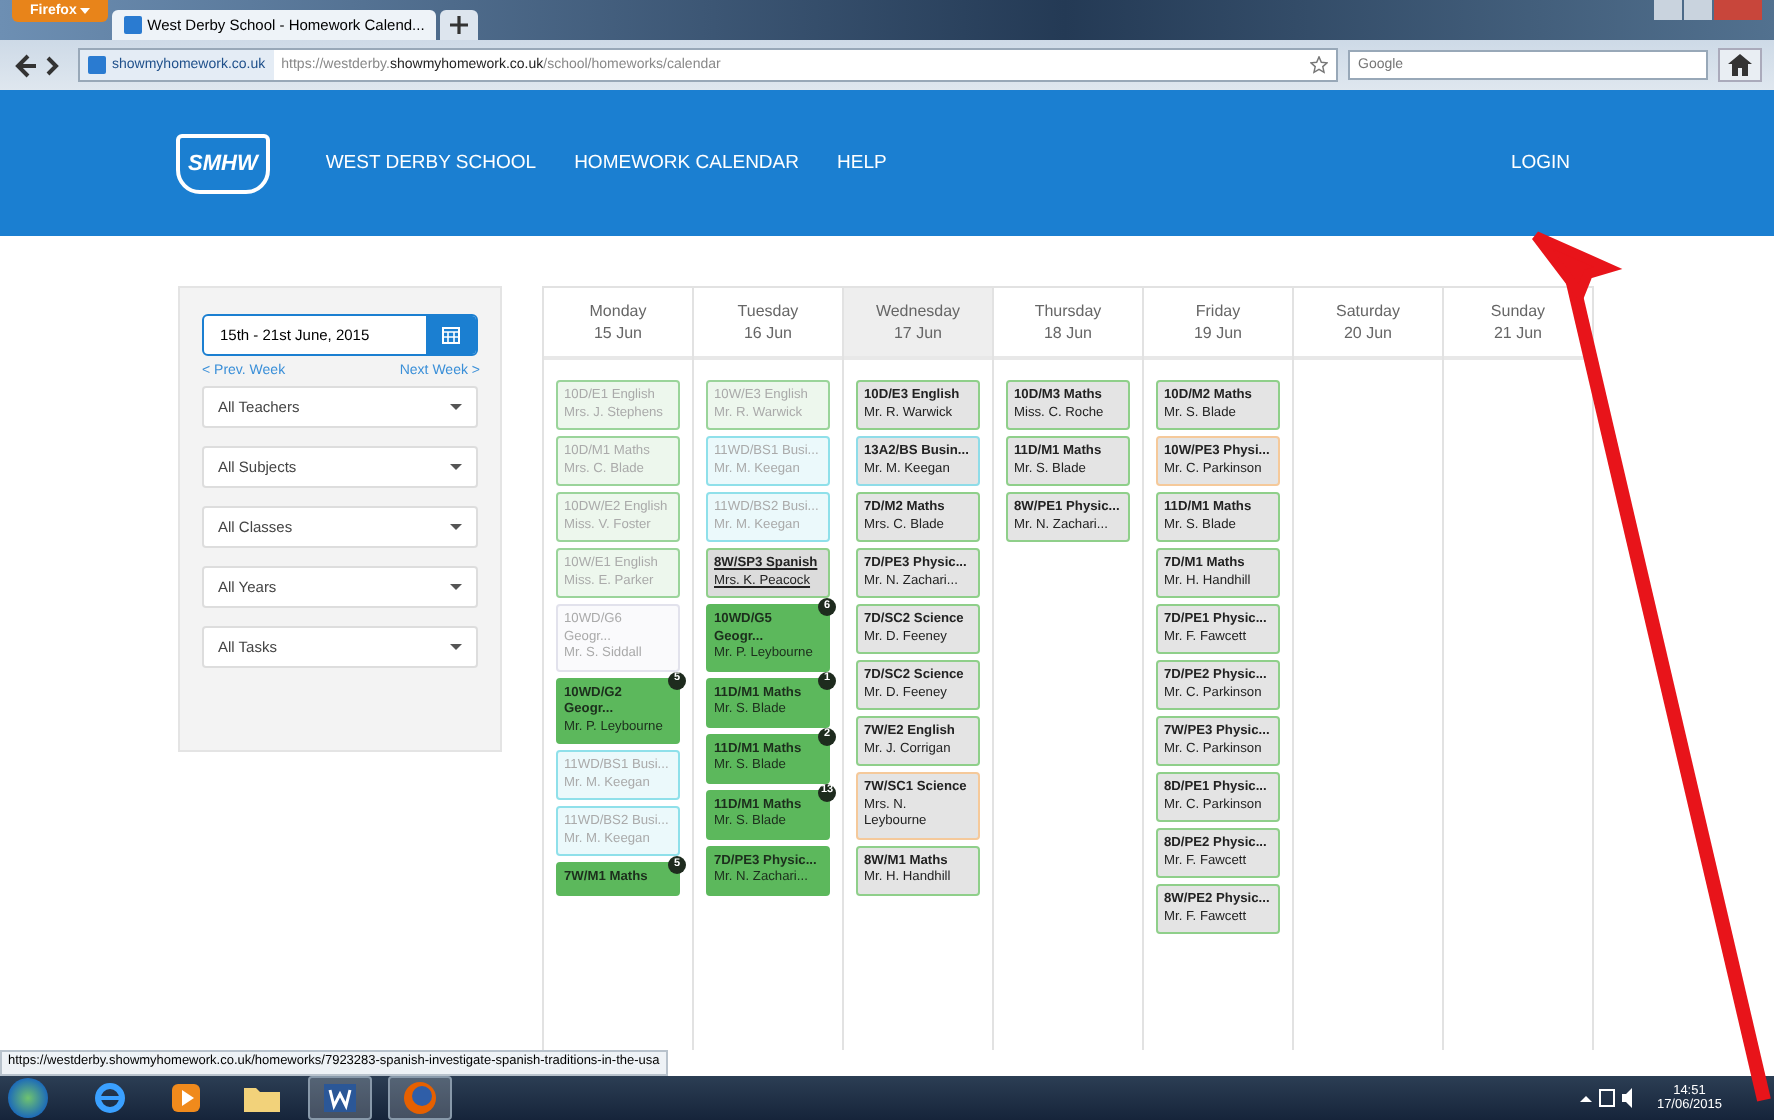 The height and width of the screenshot is (1120, 1774). What do you see at coordinates (1708, 10) in the screenshot?
I see `window-controls-icon` at bounding box center [1708, 10].